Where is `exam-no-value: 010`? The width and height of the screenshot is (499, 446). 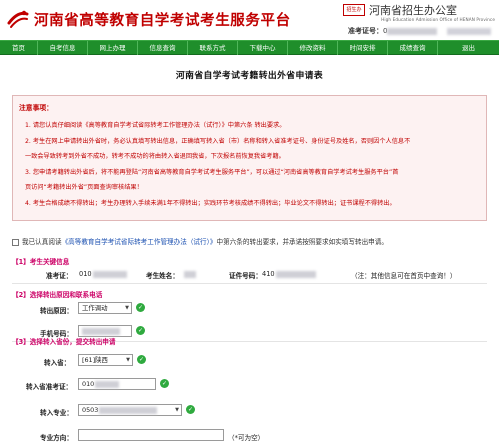 exam-no-value: 010 is located at coordinates (103, 274).